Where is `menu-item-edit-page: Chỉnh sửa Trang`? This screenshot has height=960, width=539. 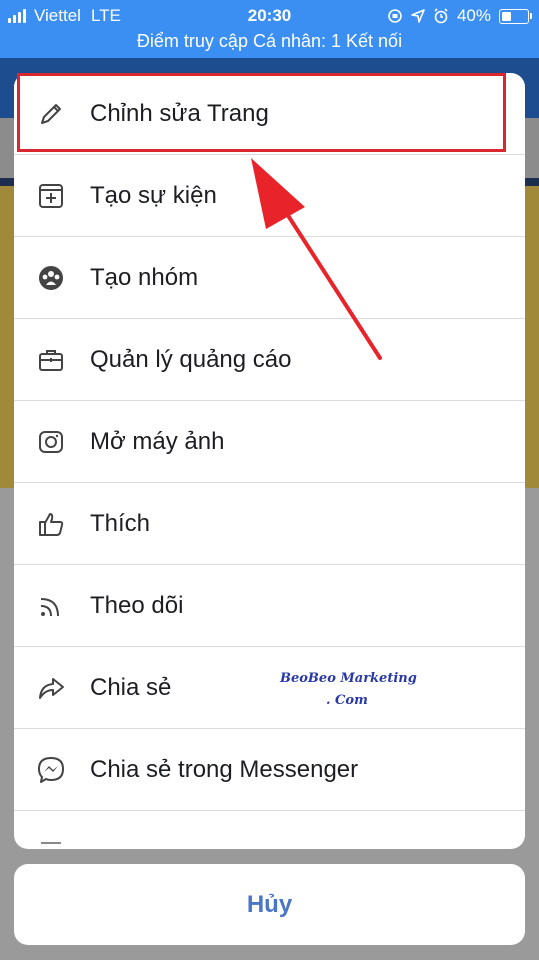
menu-item-edit-page: Chỉnh sửa Trang is located at coordinates (269, 114).